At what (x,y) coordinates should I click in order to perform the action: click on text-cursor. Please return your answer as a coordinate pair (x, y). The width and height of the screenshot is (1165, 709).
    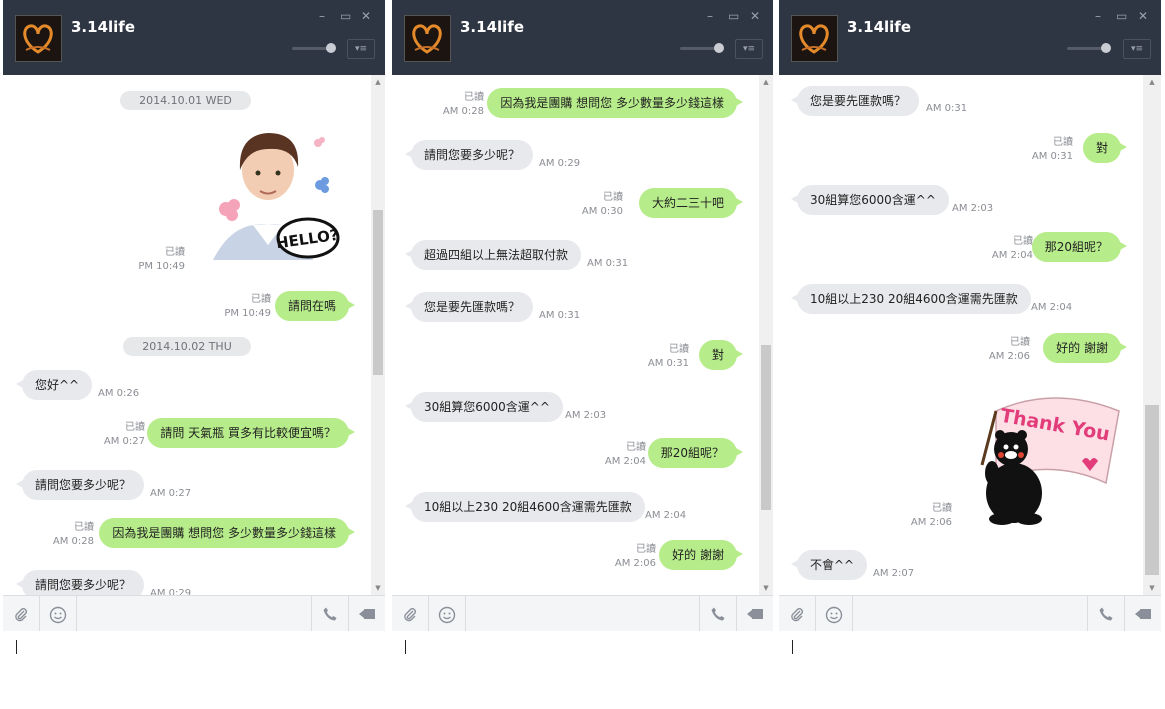
    Looking at the image, I should click on (405, 647).